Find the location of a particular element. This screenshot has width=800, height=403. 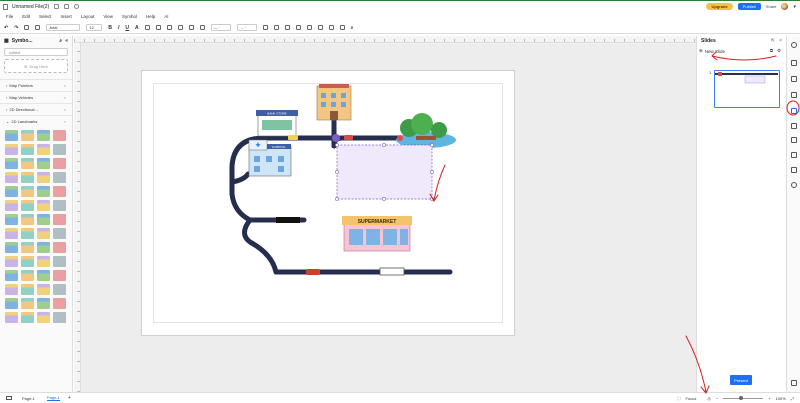

connector-icon is located at coordinates (202, 27).